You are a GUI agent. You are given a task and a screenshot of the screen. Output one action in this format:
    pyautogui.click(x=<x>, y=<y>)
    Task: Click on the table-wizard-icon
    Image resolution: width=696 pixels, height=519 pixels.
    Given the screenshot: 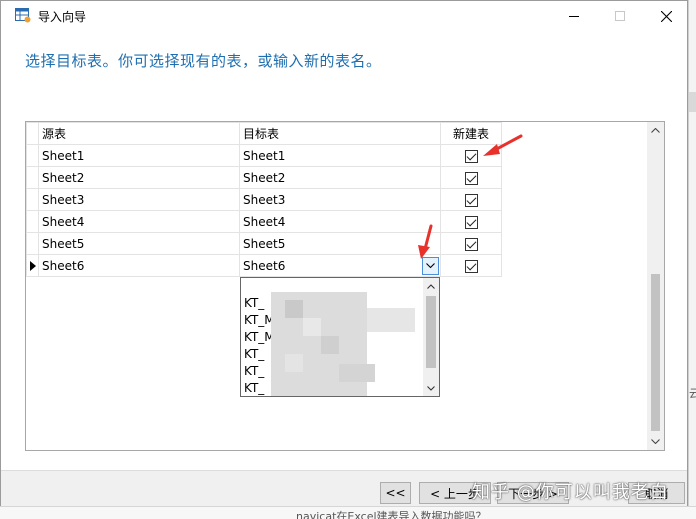 What is the action you would take?
    pyautogui.click(x=23, y=15)
    